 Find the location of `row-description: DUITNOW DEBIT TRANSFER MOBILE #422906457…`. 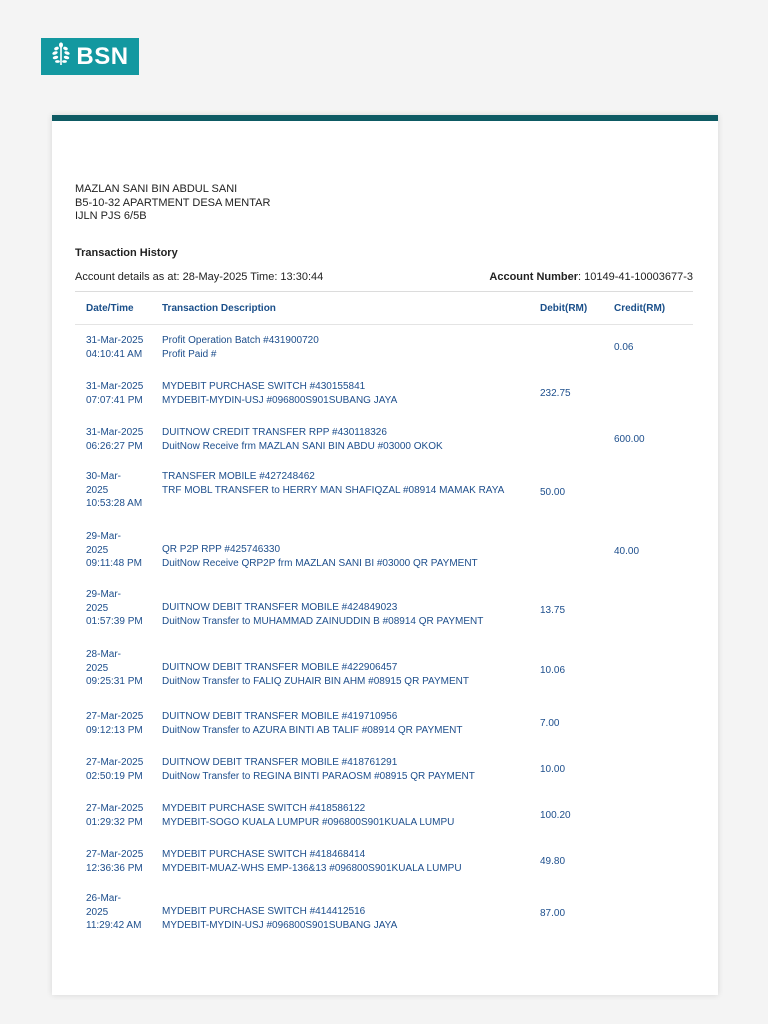

row-description: DUITNOW DEBIT TRANSFER MOBILE #422906457… is located at coordinates (351, 664).